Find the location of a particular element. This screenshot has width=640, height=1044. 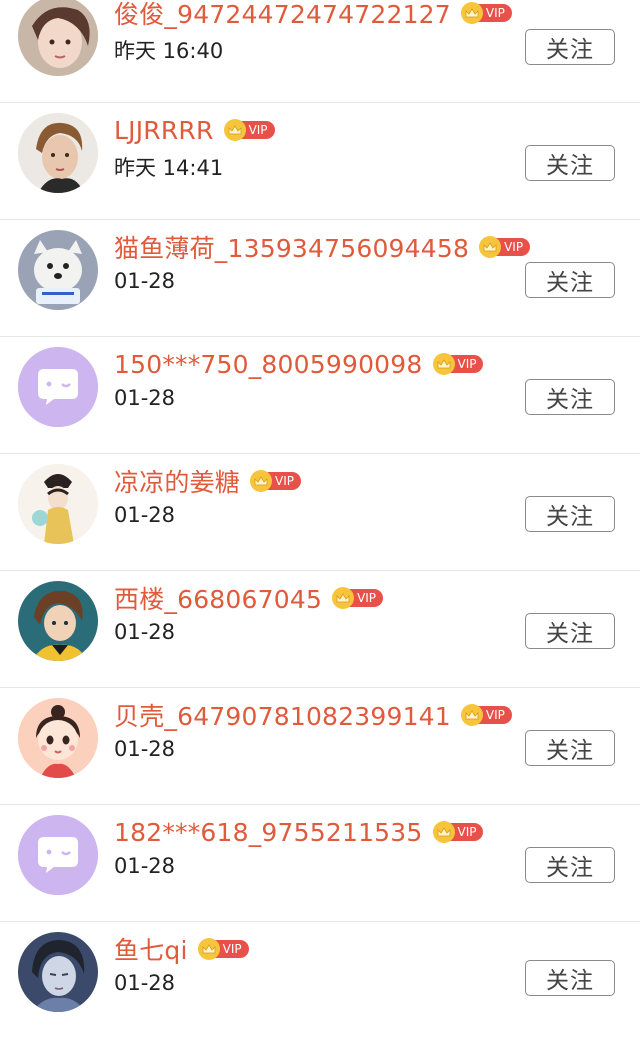

name-line: 西楼_668067045 VIP is located at coordinates (249, 598).